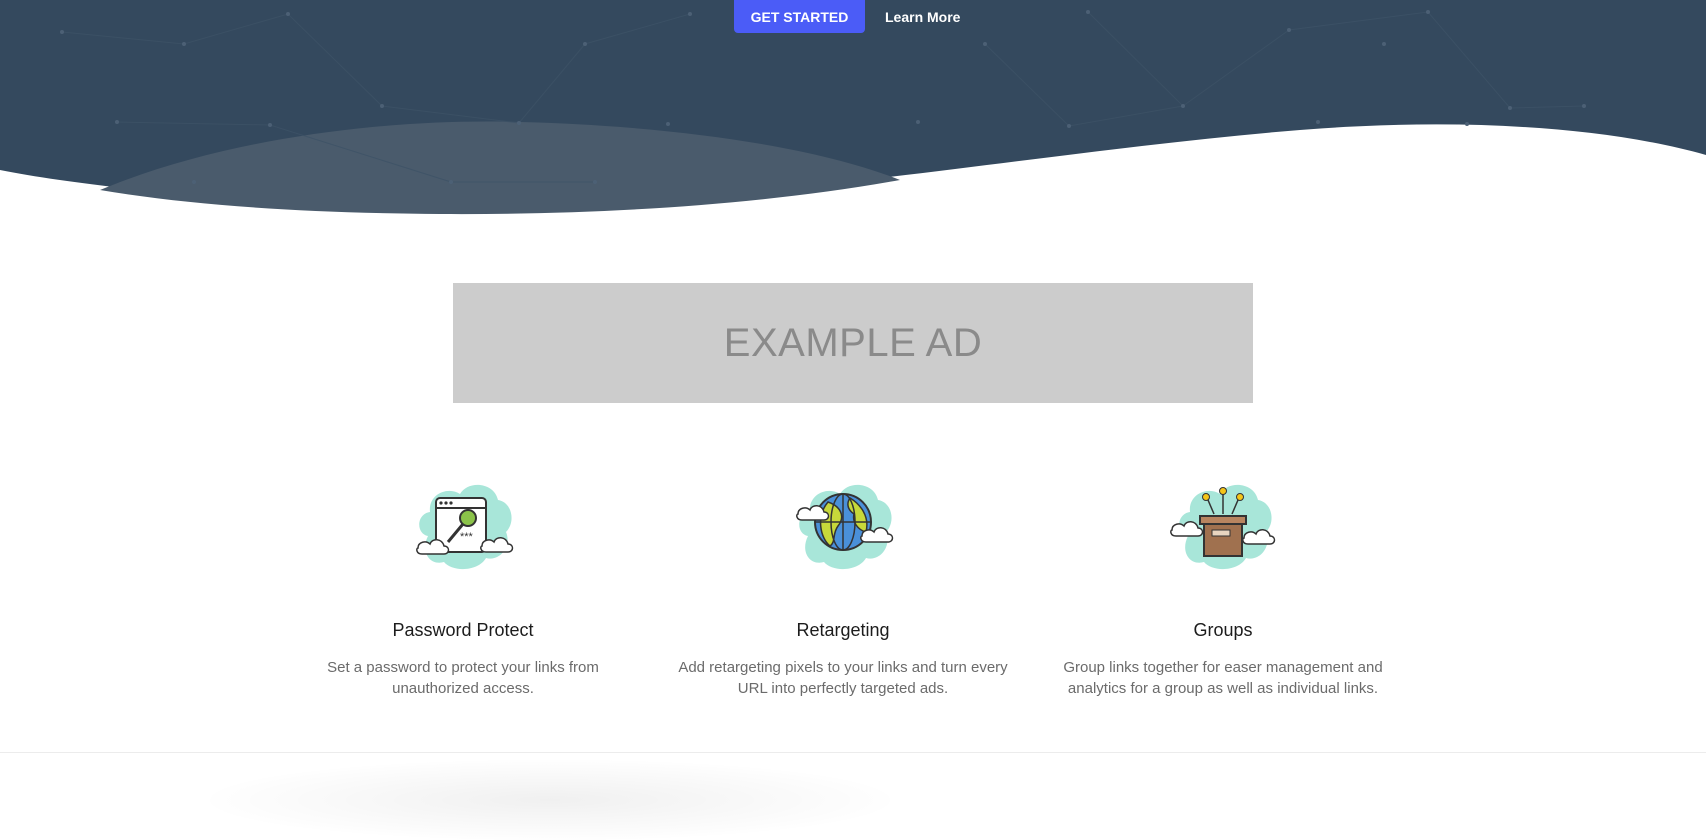 The image size is (1706, 840). I want to click on box-group-icon, so click(1223, 524).